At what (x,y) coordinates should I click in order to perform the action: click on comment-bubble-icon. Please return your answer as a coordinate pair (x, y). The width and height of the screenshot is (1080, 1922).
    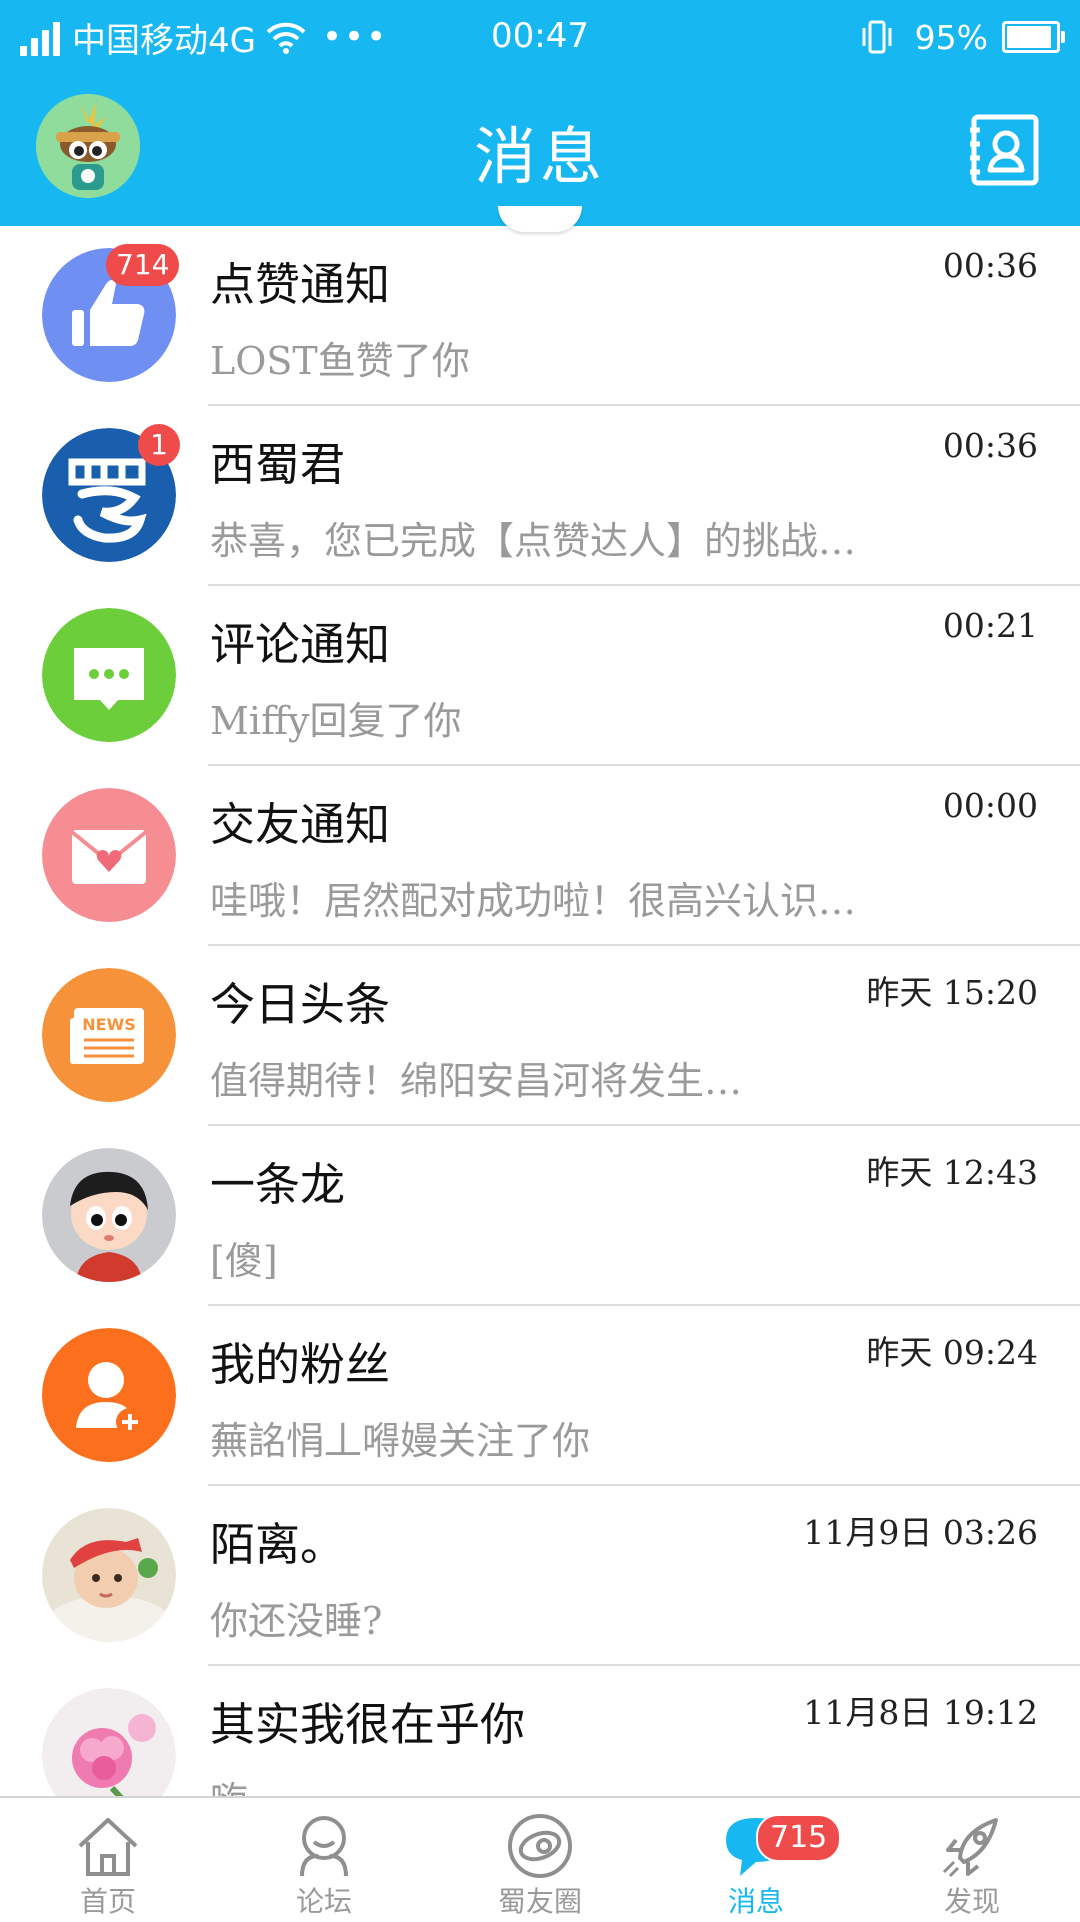
    Looking at the image, I should click on (109, 675).